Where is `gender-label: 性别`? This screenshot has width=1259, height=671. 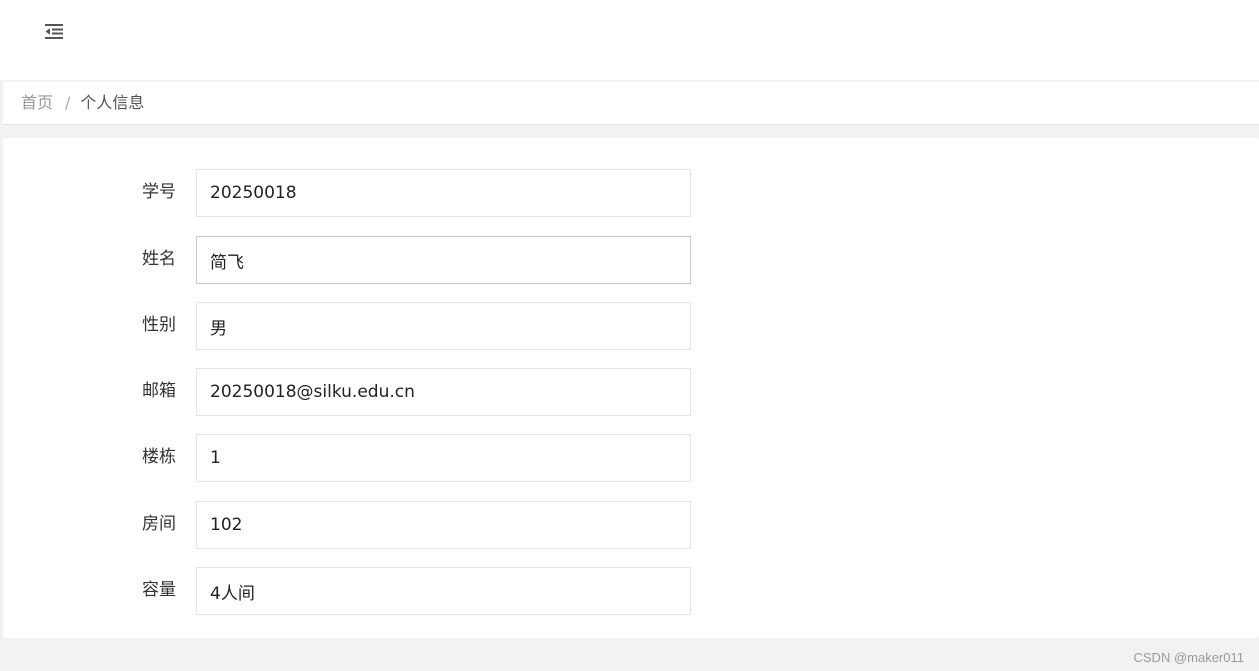 gender-label: 性别 is located at coordinates (159, 325).